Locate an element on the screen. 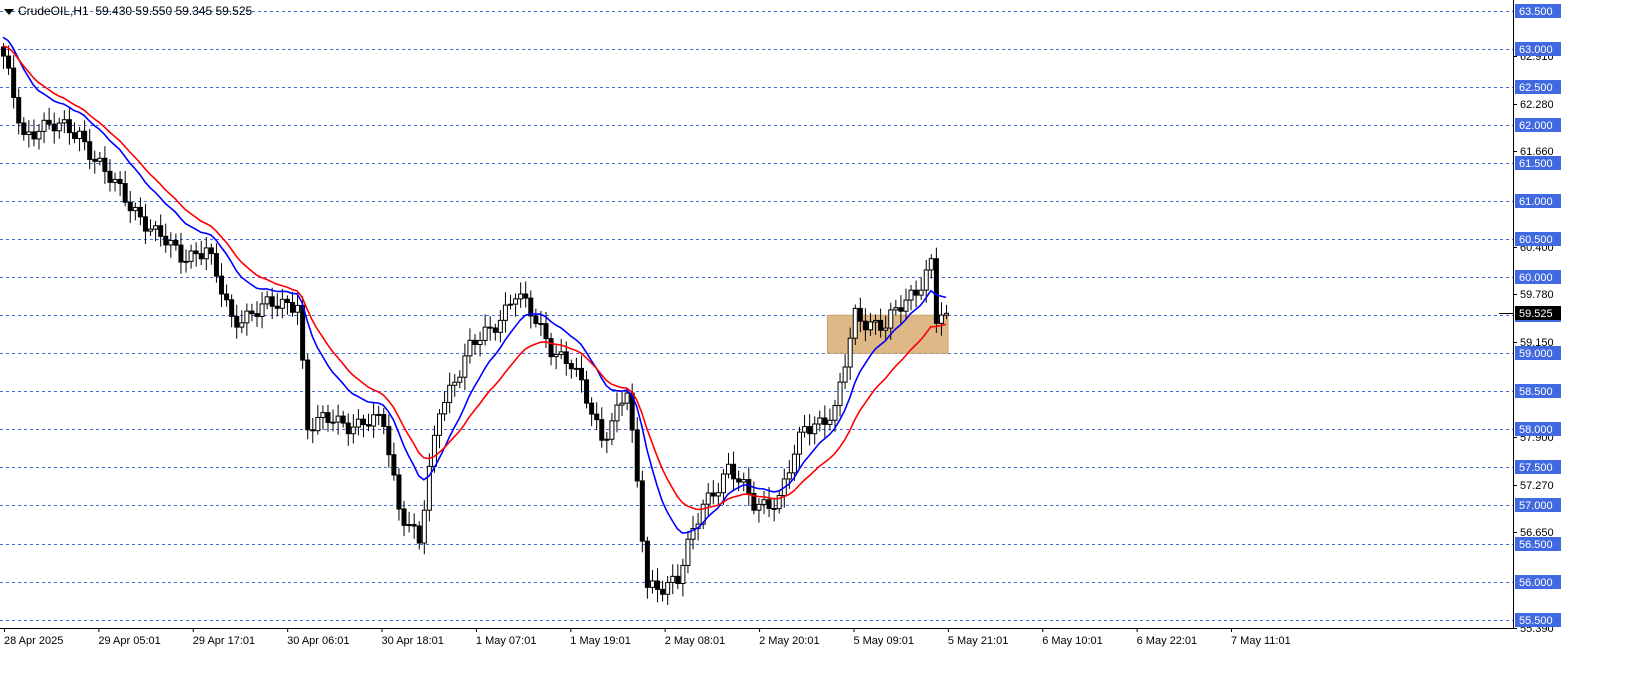 This screenshot has height=692, width=1651. level-label: 56.500 is located at coordinates (1536, 545).